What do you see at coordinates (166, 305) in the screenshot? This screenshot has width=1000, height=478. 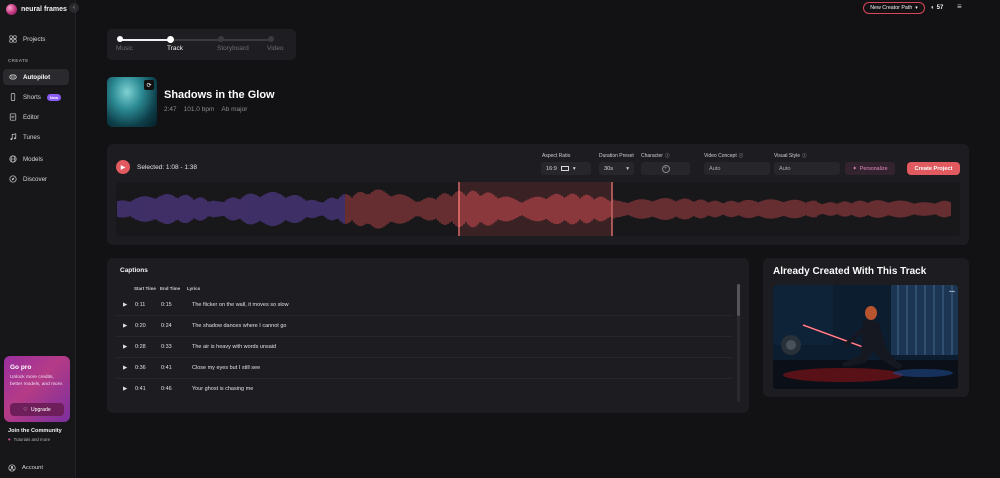 I see `caption-end: 0:15` at bounding box center [166, 305].